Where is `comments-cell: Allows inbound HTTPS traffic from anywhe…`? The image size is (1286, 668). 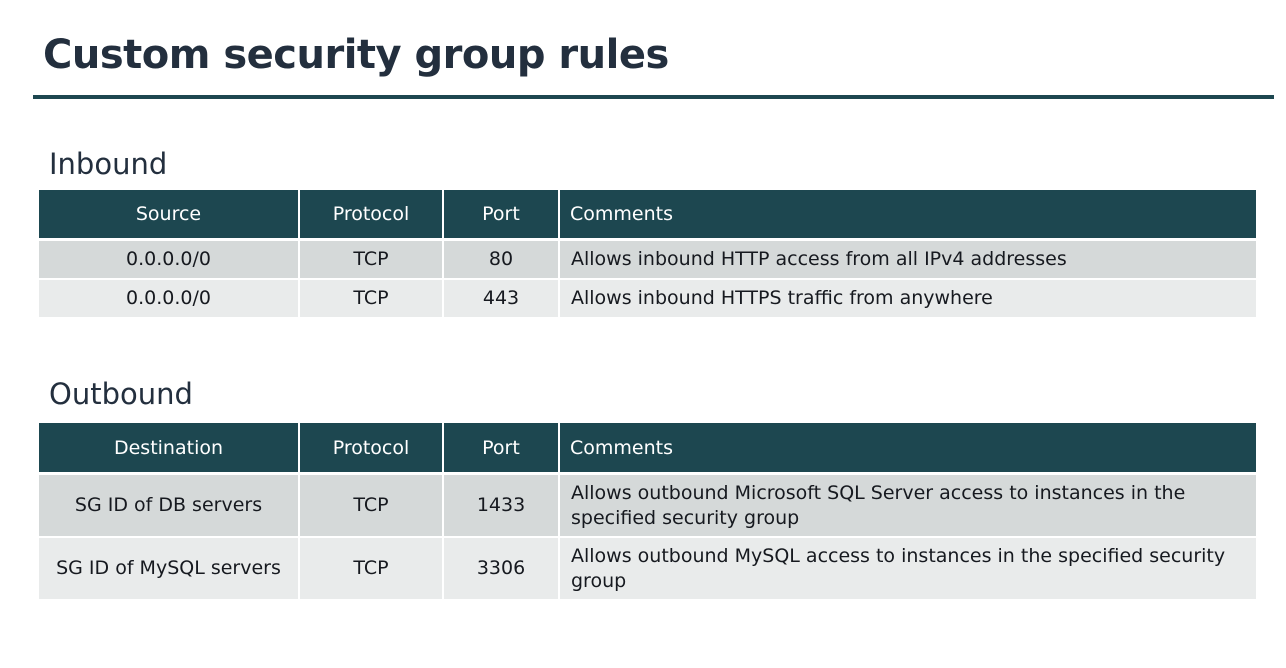 comments-cell: Allows inbound HTTPS traffic from anywhe… is located at coordinates (907, 299).